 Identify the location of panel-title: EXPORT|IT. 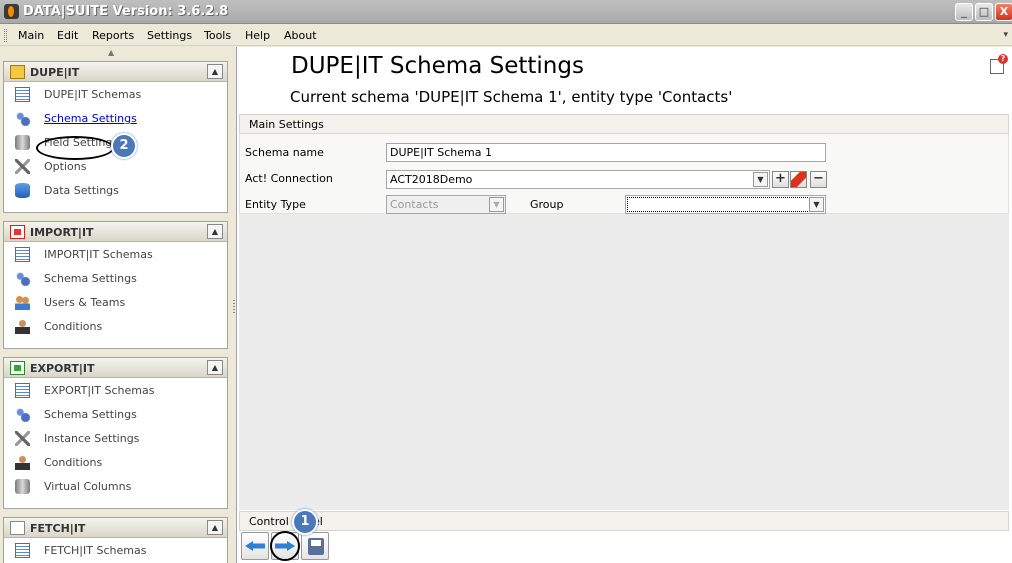
(62, 368).